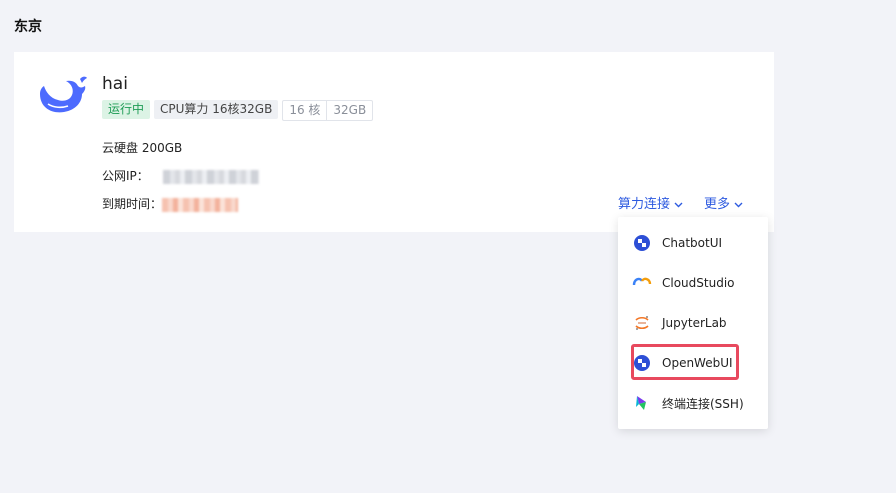 Image resolution: width=896 pixels, height=493 pixels. What do you see at coordinates (698, 283) in the screenshot?
I see `menu-item-label: CloudStudio` at bounding box center [698, 283].